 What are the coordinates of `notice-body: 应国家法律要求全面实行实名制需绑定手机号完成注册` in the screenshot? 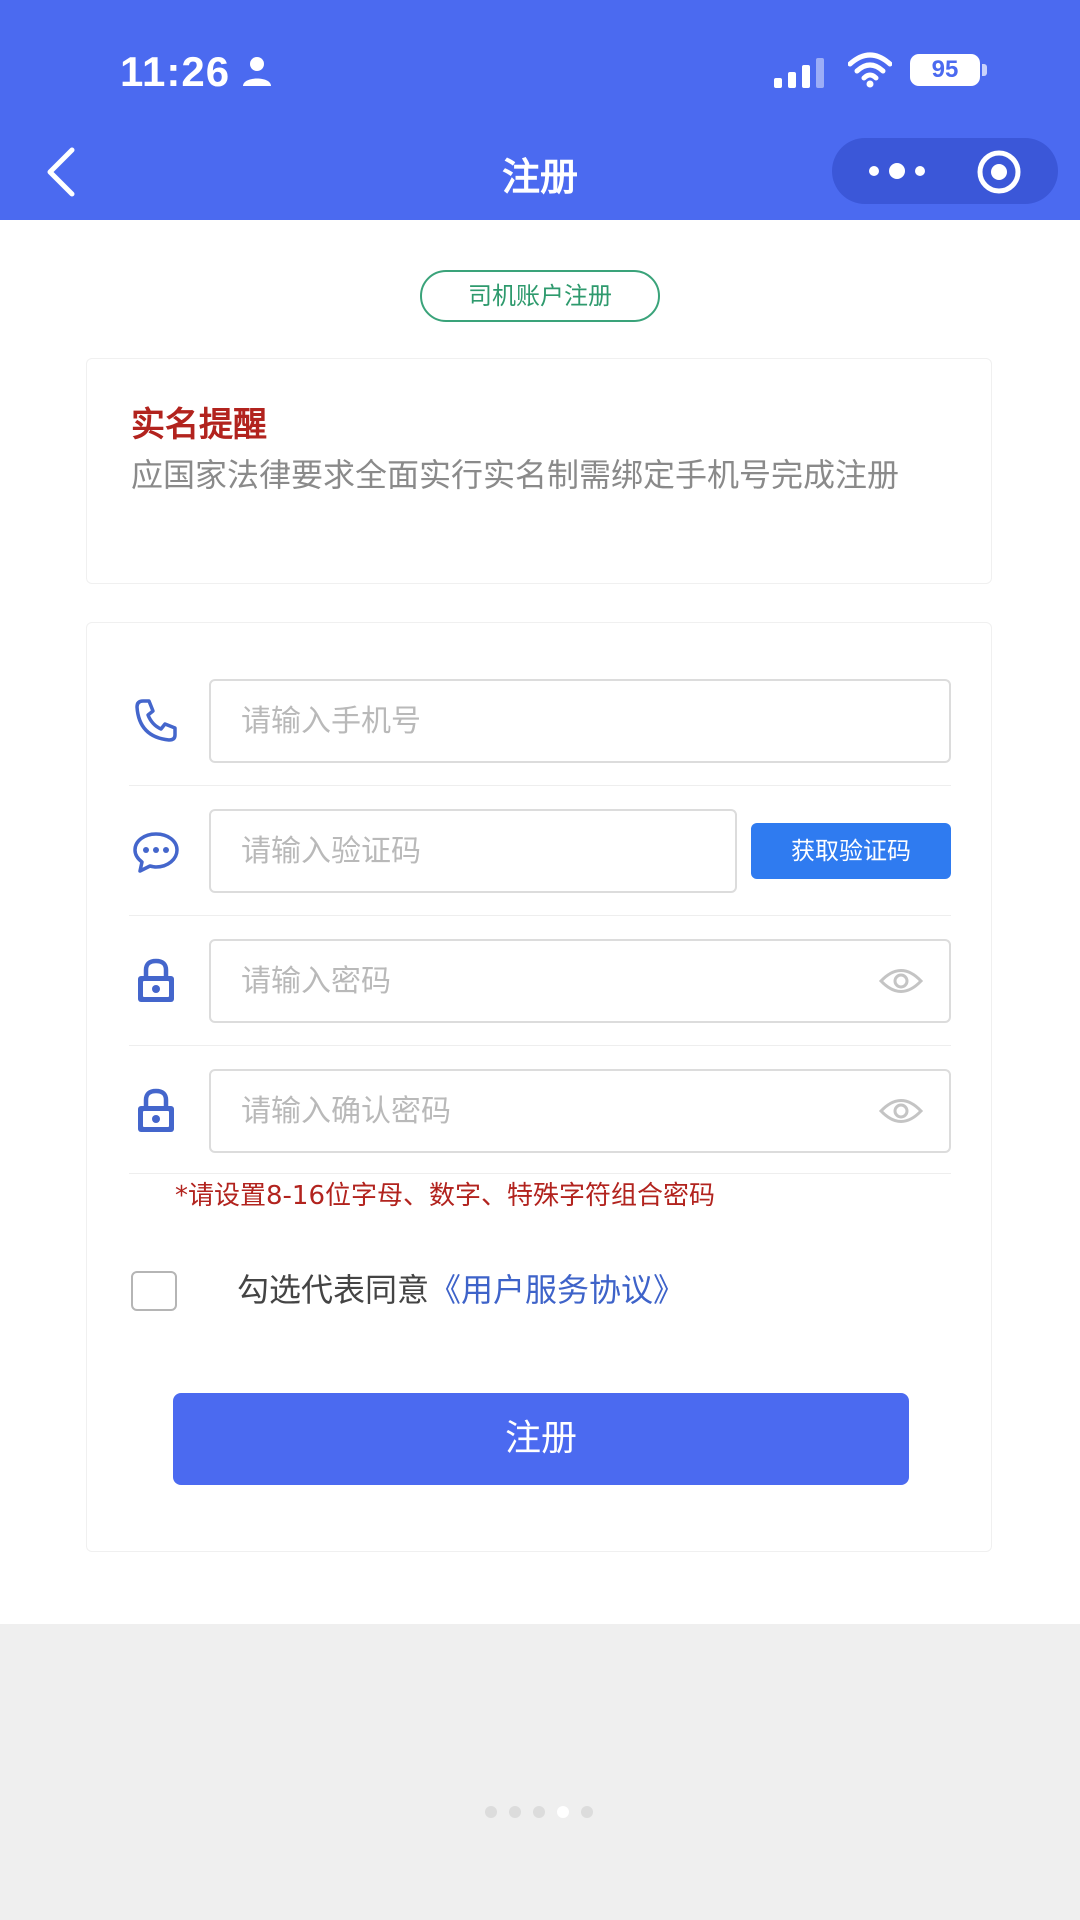 It's located at (515, 475).